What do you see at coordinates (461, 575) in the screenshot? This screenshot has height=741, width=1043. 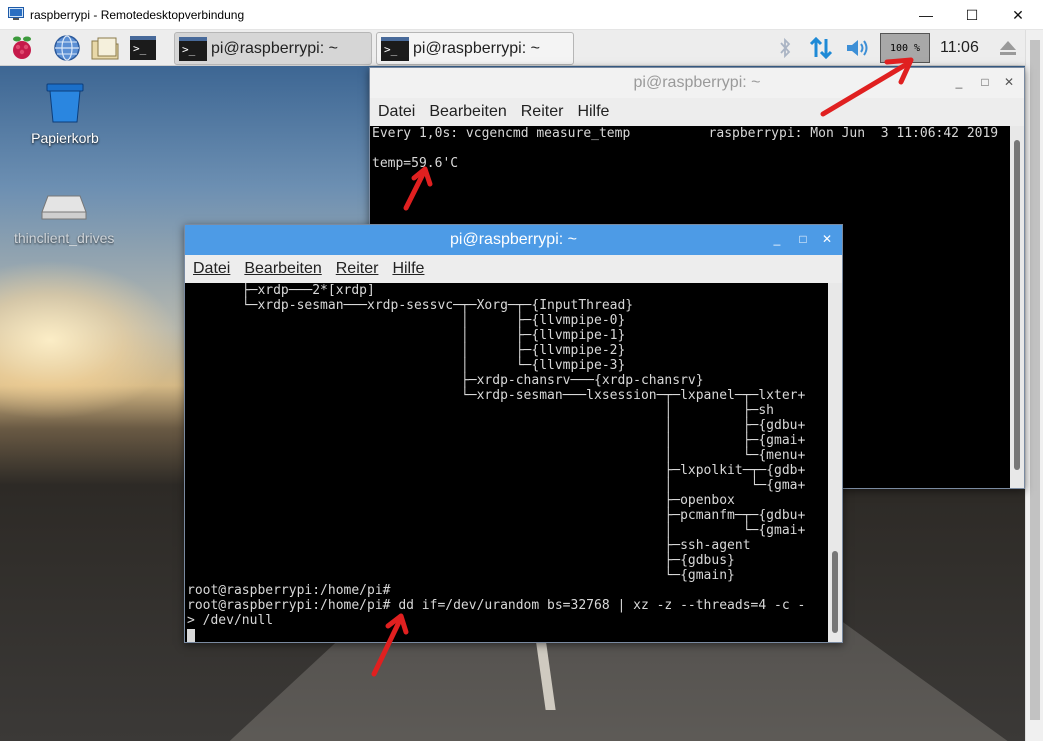 I see `terminal-line: └─{gmain}` at bounding box center [461, 575].